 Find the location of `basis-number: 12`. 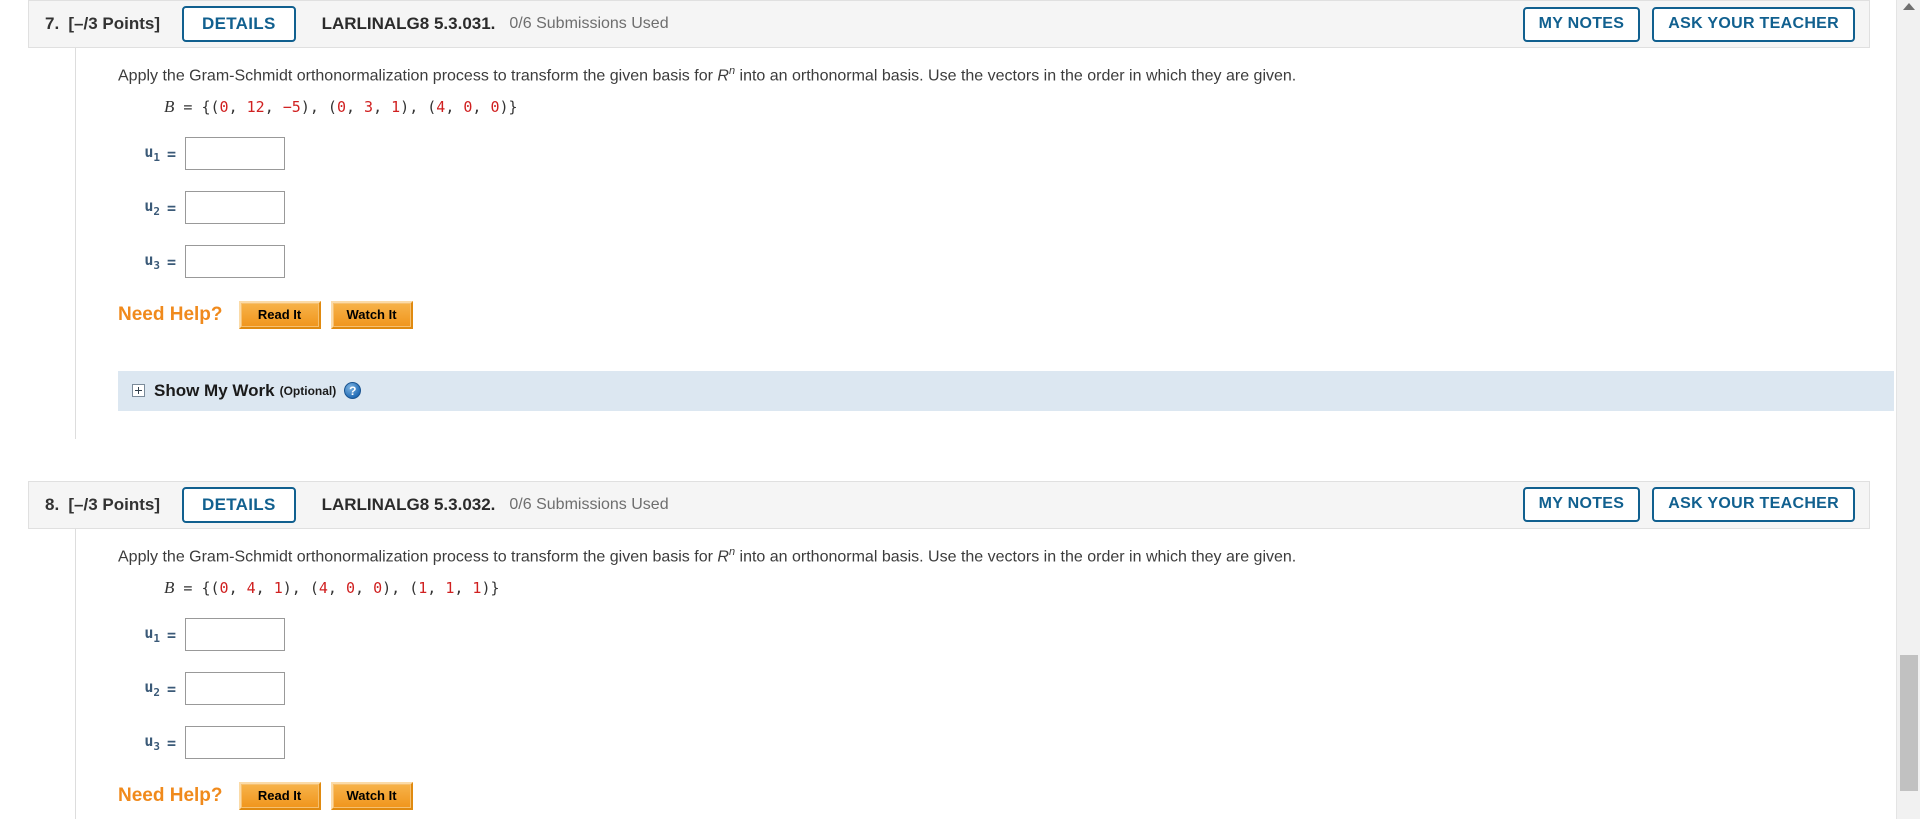

basis-number: 12 is located at coordinates (255, 106).